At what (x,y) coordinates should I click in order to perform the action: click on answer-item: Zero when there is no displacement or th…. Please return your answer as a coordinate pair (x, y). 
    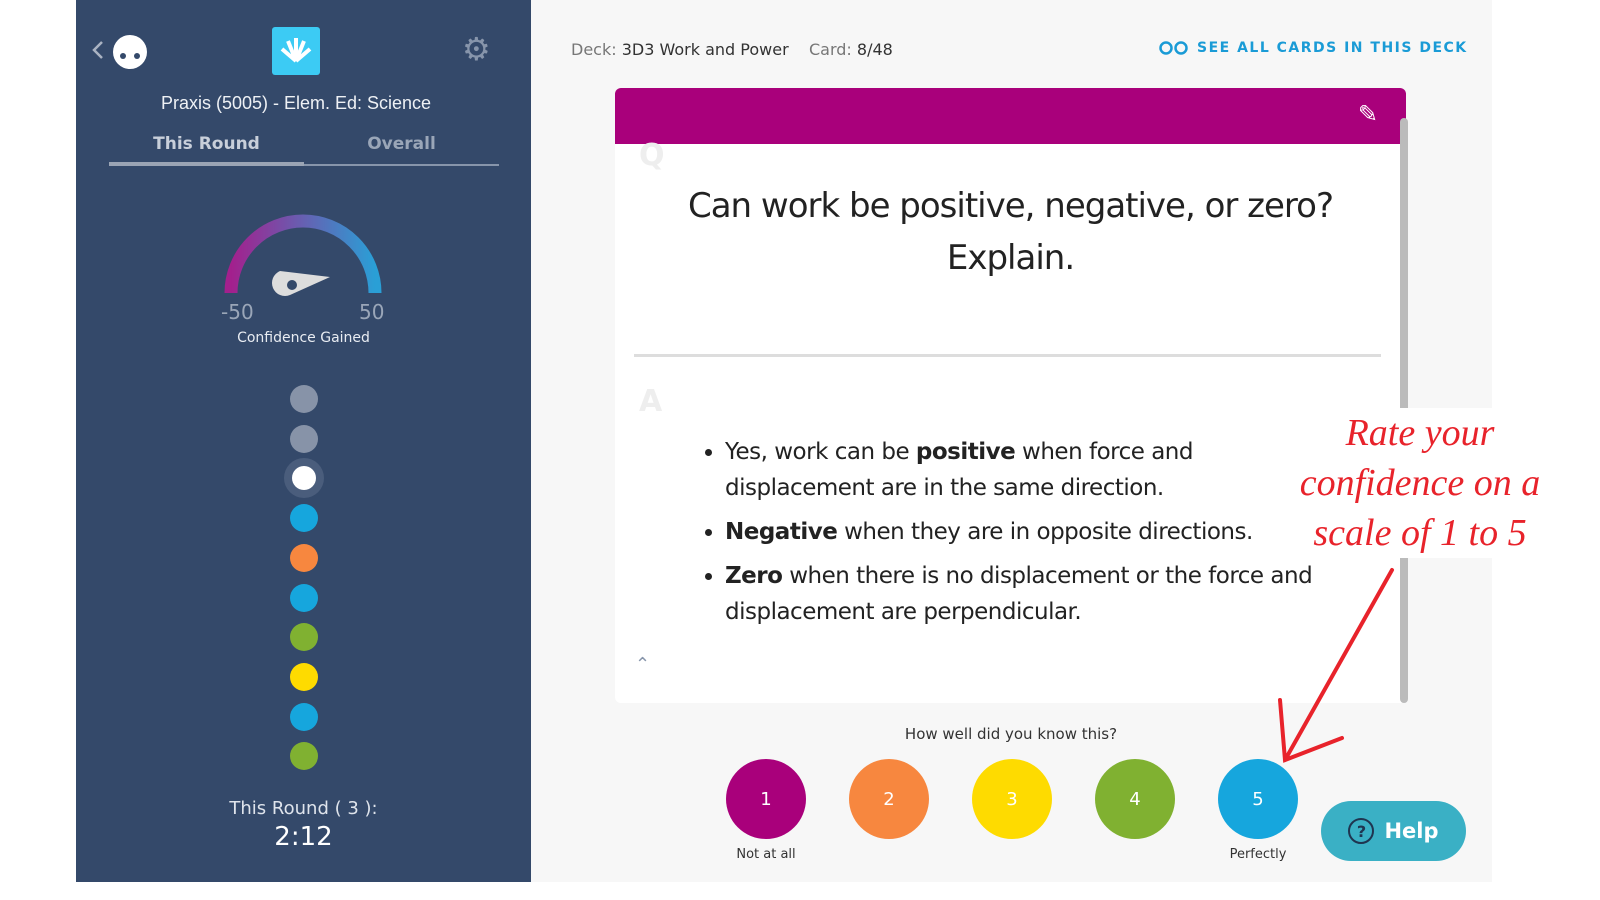
    Looking at the image, I should click on (1030, 594).